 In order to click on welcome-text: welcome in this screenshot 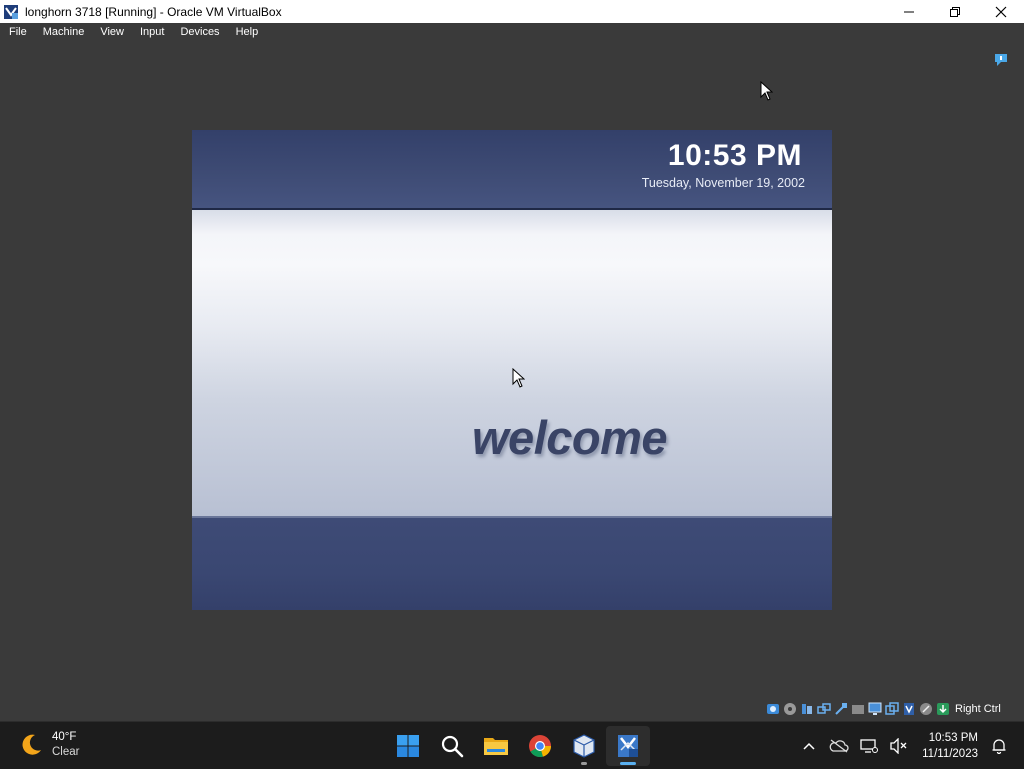, I will do `click(570, 437)`.